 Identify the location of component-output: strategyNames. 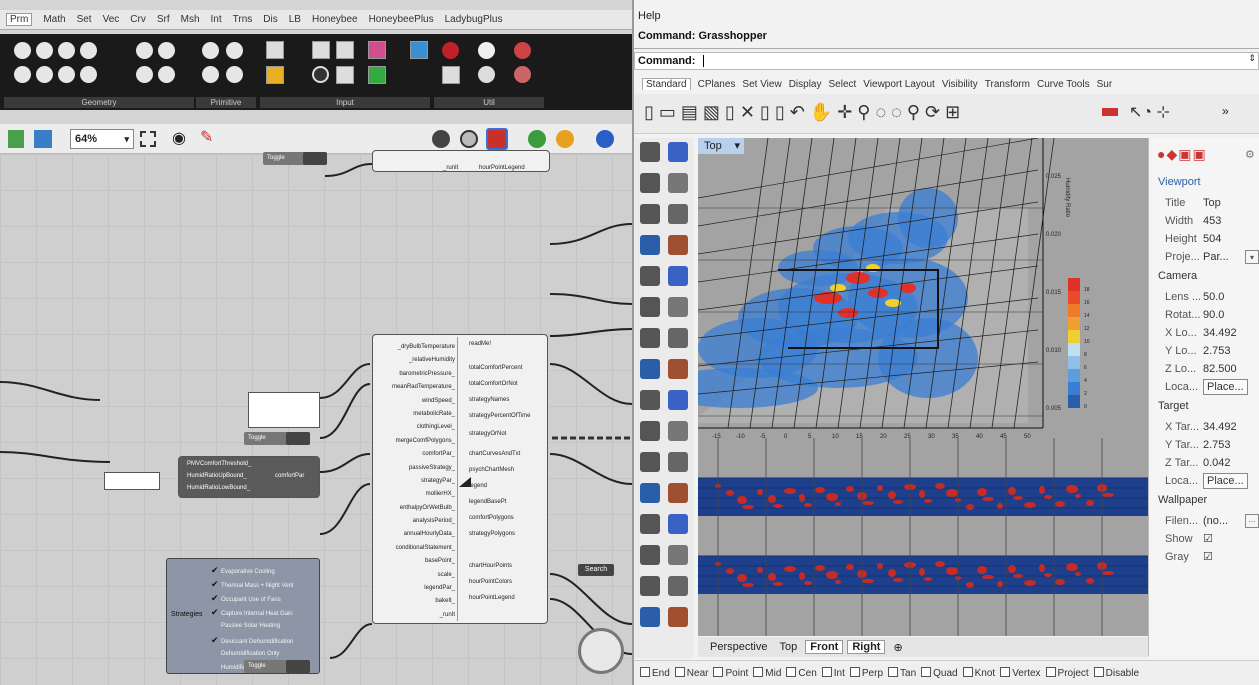
(489, 400).